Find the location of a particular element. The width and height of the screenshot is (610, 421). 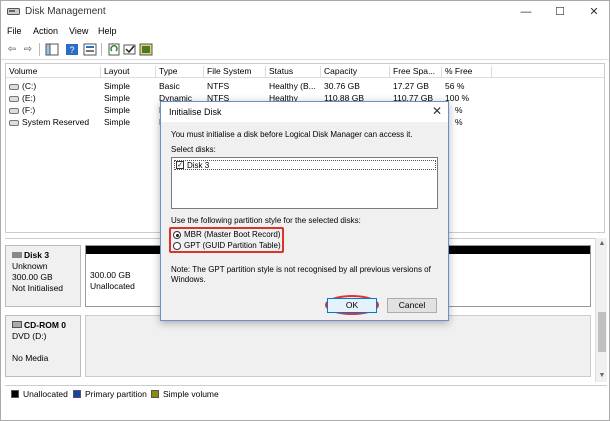

column-capacity: Capacity is located at coordinates (355, 72).